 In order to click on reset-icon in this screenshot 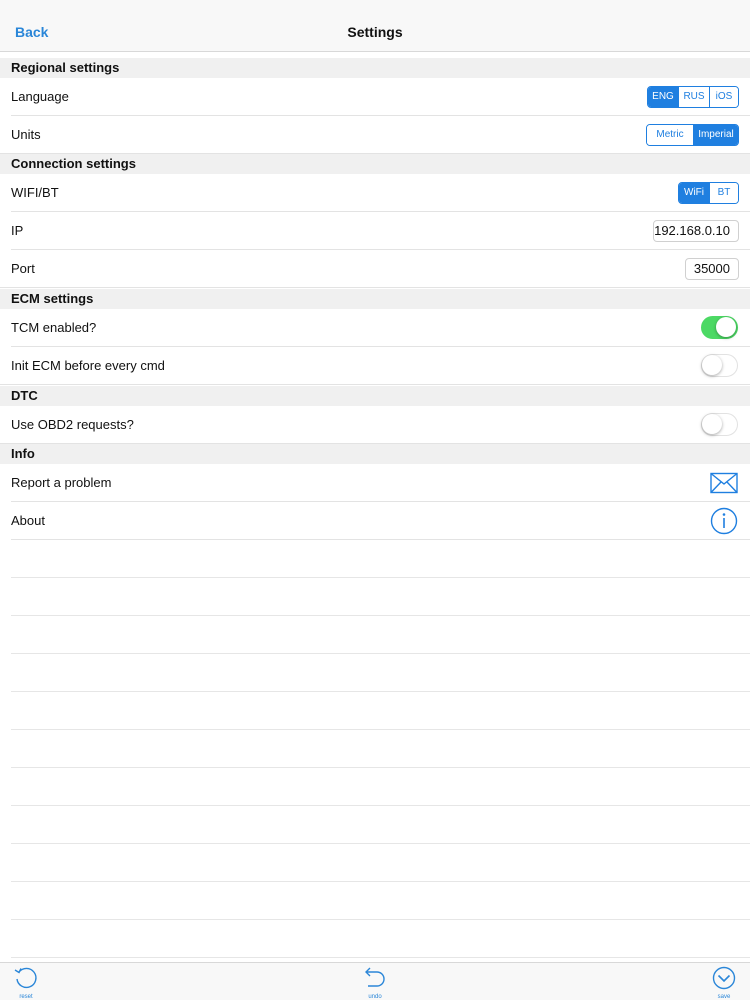, I will do `click(25, 978)`.